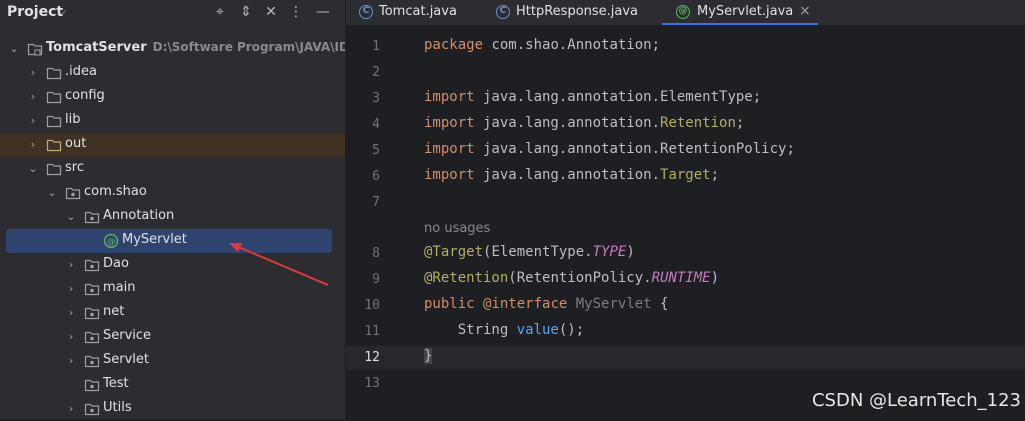  What do you see at coordinates (584, 123) in the screenshot?
I see `code-line: import java.lang.annotation.Retention;` at bounding box center [584, 123].